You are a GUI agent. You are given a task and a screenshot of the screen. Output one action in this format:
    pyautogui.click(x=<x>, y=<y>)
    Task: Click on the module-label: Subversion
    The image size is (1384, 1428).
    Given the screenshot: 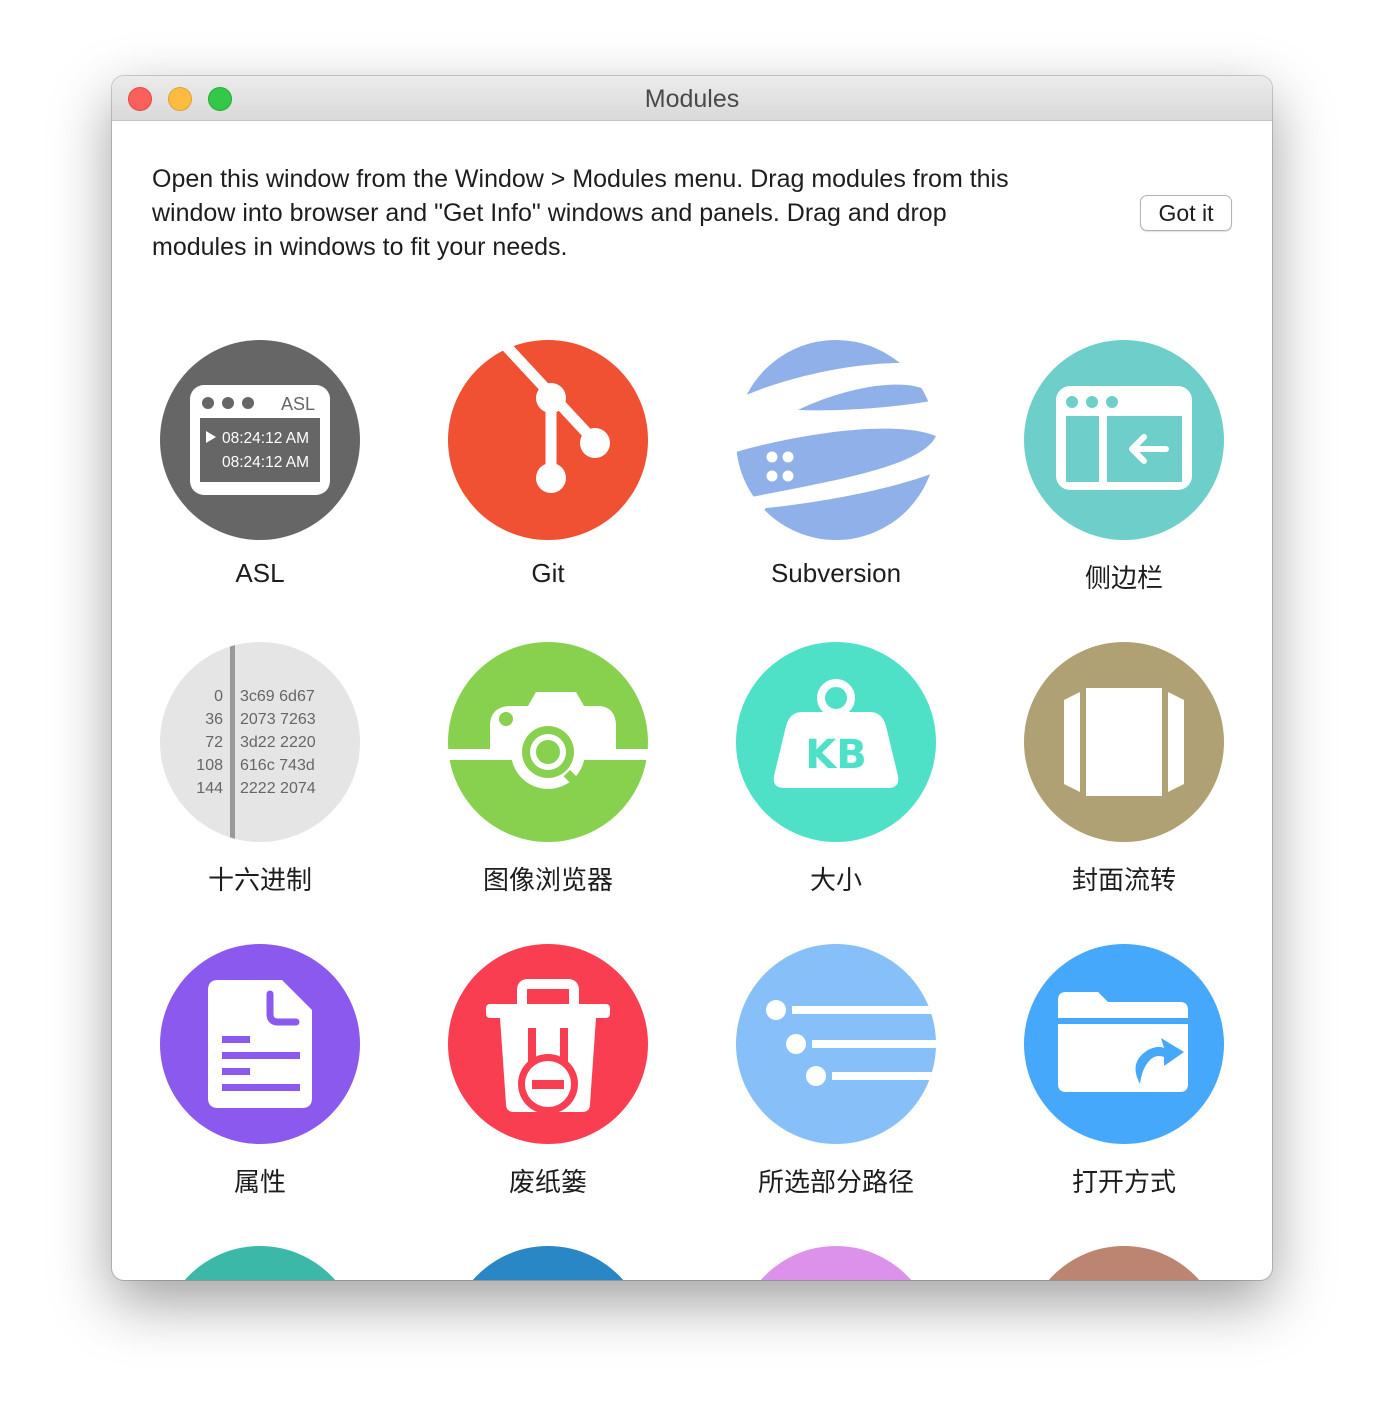 What is the action you would take?
    pyautogui.click(x=836, y=573)
    